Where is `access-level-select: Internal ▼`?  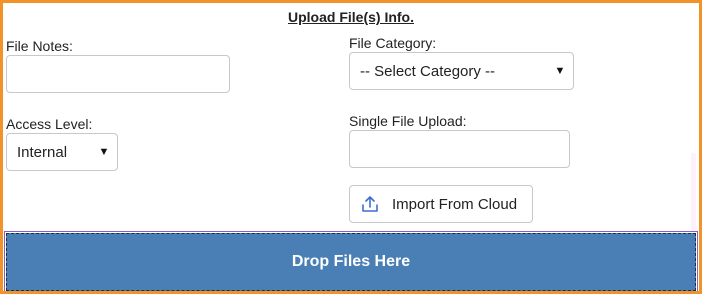
access-level-select: Internal ▼ is located at coordinates (62, 152).